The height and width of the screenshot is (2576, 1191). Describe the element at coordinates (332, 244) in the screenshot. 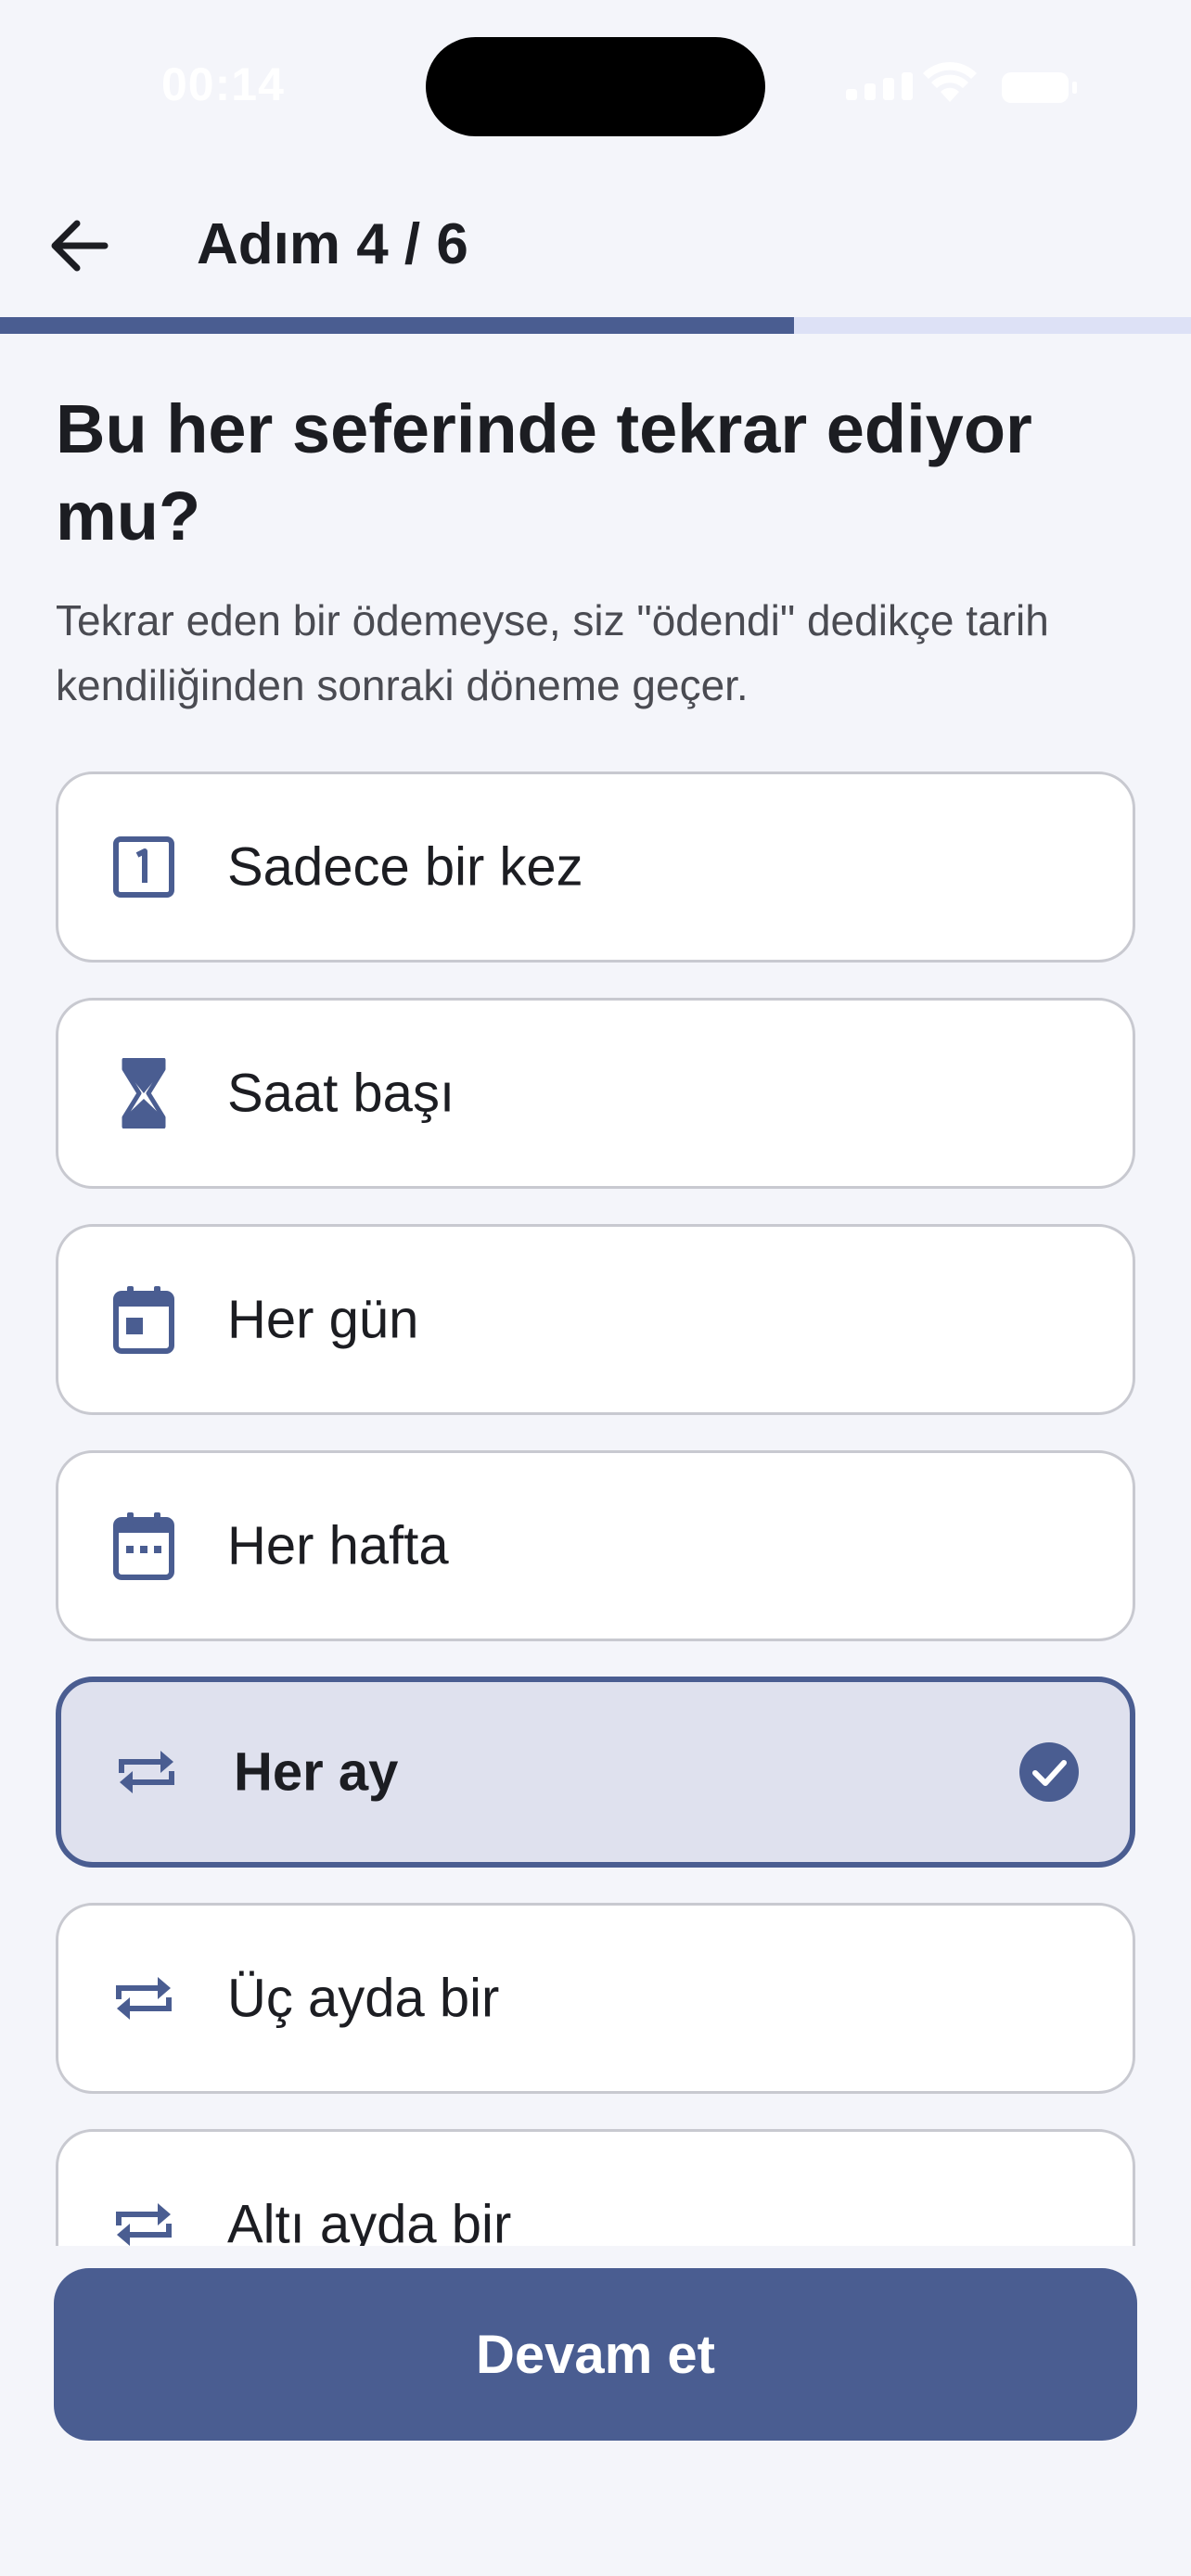

I see `step-title: Adım 4 / 6` at that location.